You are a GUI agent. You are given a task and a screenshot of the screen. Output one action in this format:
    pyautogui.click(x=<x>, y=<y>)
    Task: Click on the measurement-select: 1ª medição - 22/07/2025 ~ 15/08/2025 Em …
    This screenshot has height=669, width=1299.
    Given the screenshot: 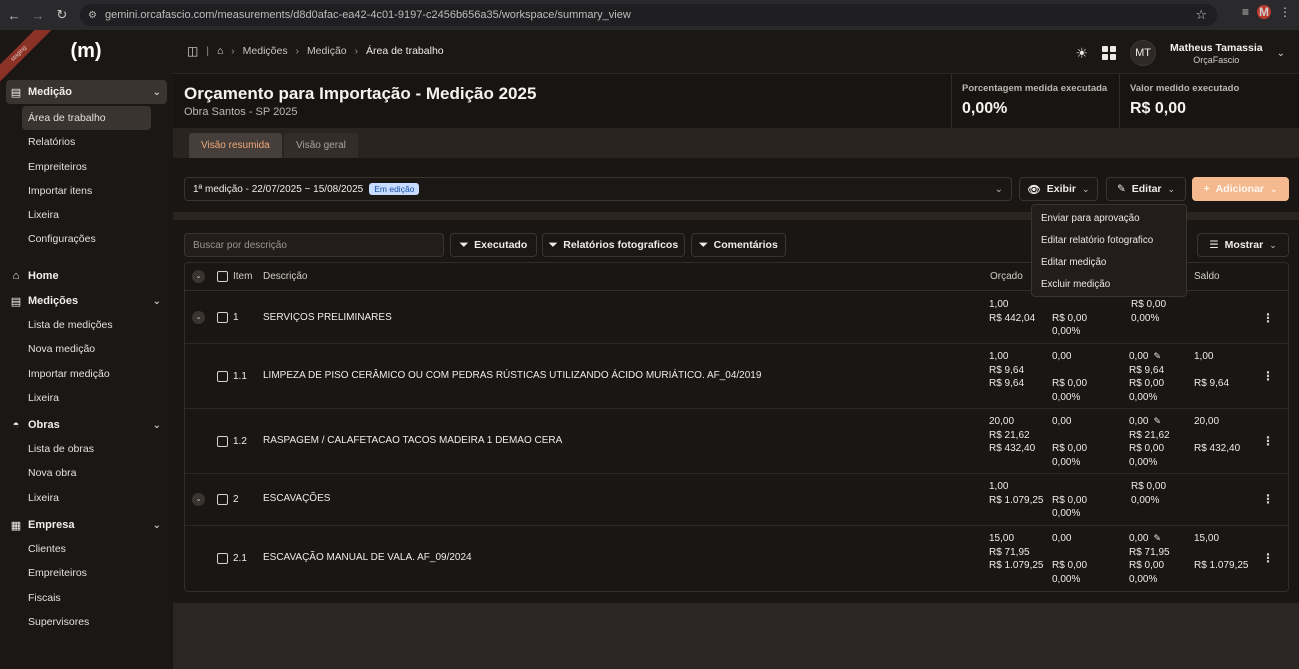 What is the action you would take?
    pyautogui.click(x=598, y=189)
    